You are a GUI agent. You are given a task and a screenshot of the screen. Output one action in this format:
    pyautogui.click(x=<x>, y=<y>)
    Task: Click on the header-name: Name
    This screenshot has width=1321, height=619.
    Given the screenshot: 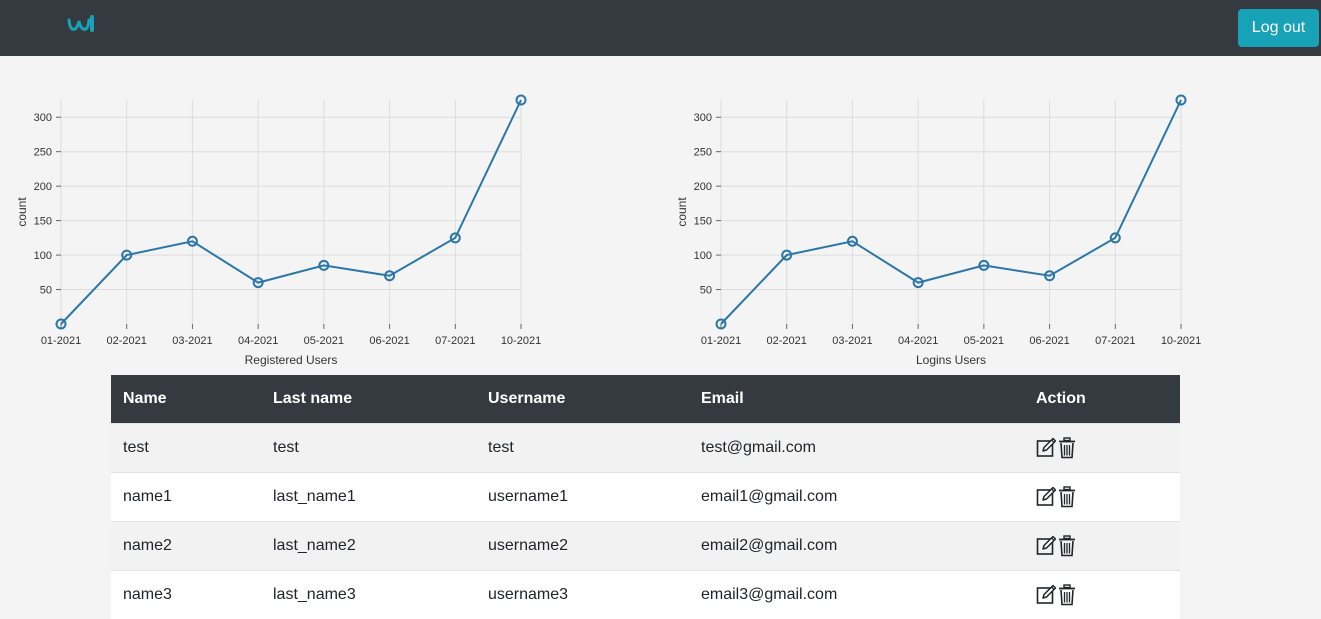 What is the action you would take?
    pyautogui.click(x=186, y=399)
    